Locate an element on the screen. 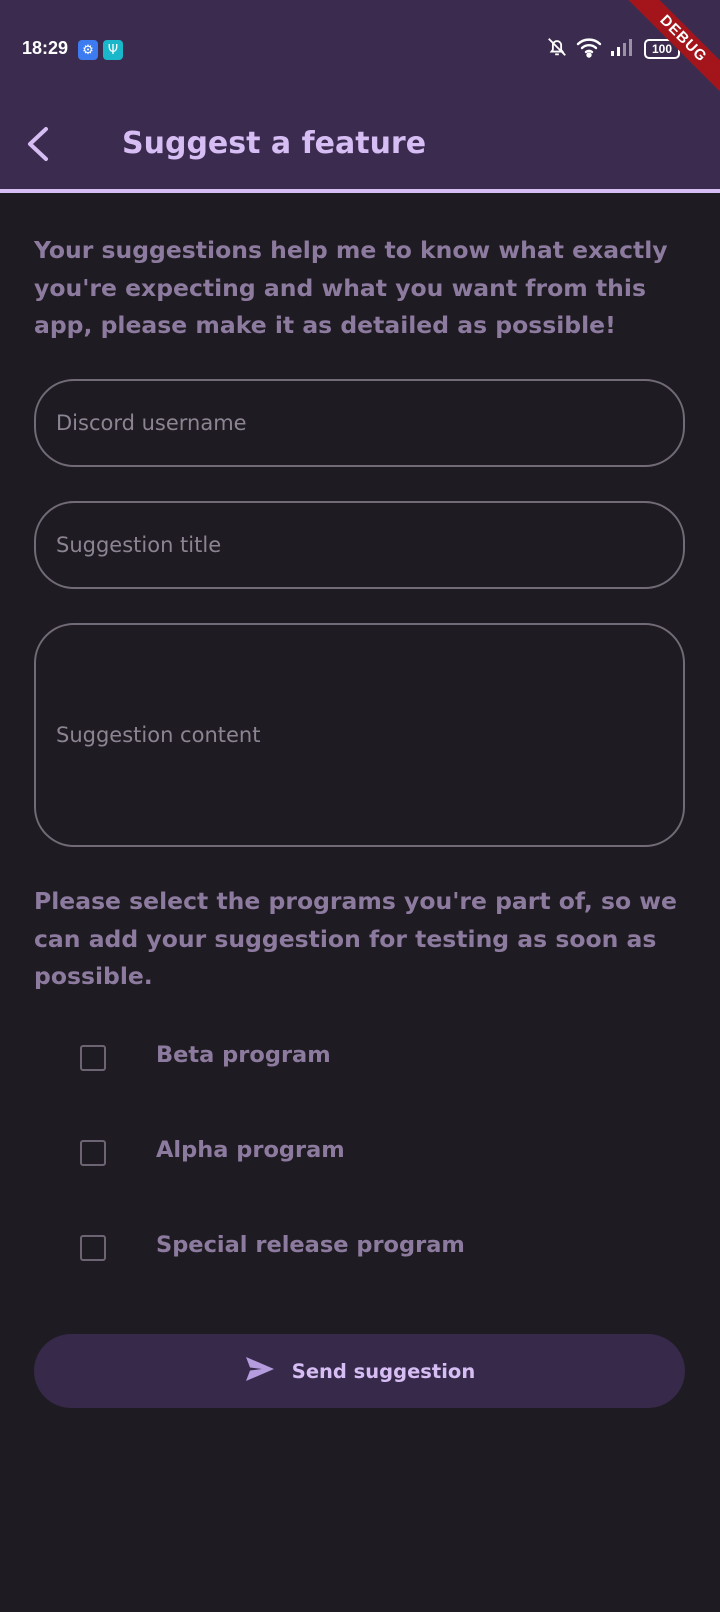 The width and height of the screenshot is (720, 1612). beta-program-checkbox is located at coordinates (93, 1058).